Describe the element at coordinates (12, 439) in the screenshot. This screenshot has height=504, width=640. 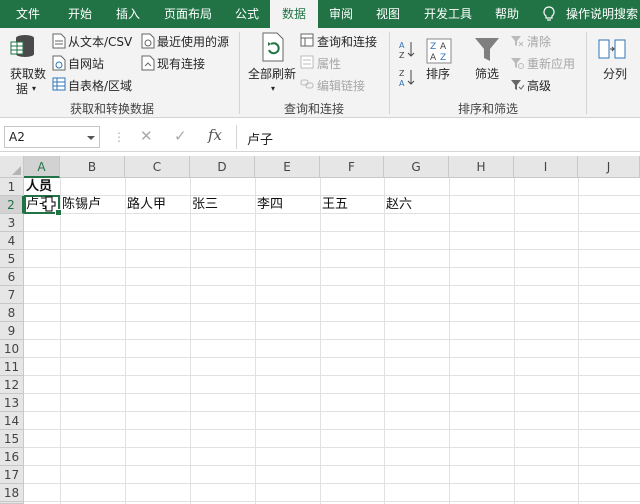
I see `row-header-15: 15` at that location.